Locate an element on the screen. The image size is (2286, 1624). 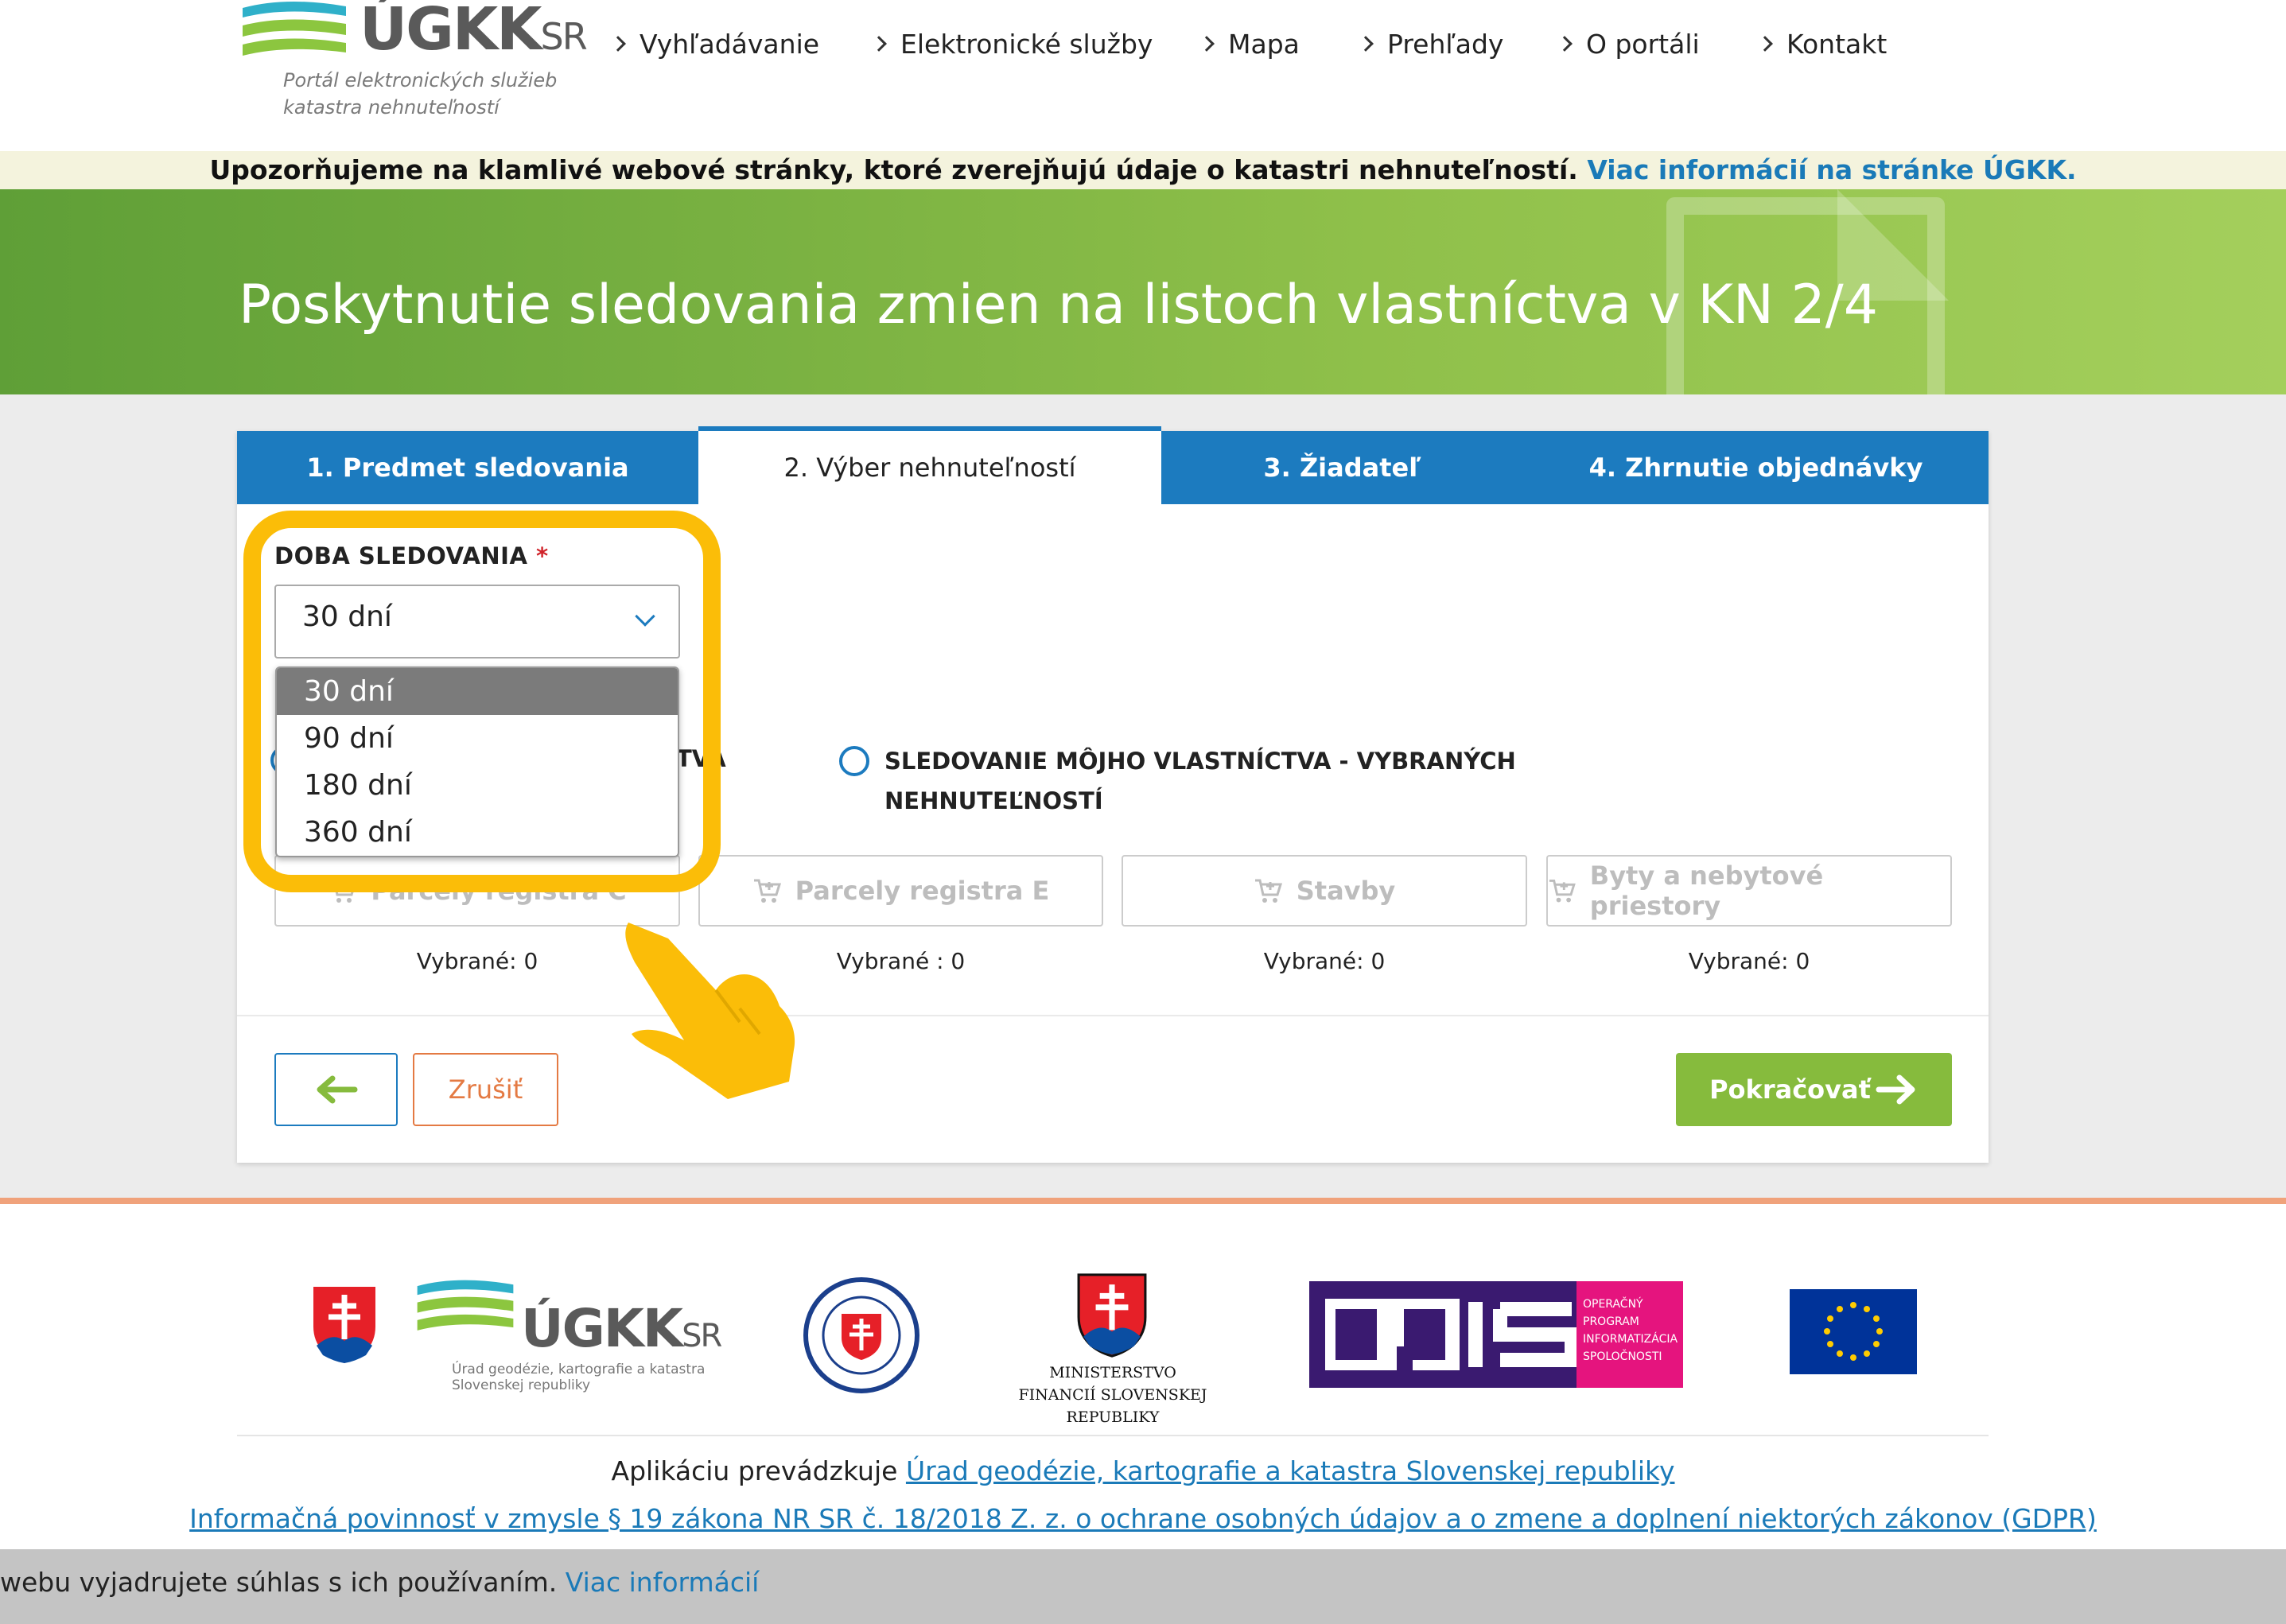
stavby-button: Stavby is located at coordinates (1324, 891).